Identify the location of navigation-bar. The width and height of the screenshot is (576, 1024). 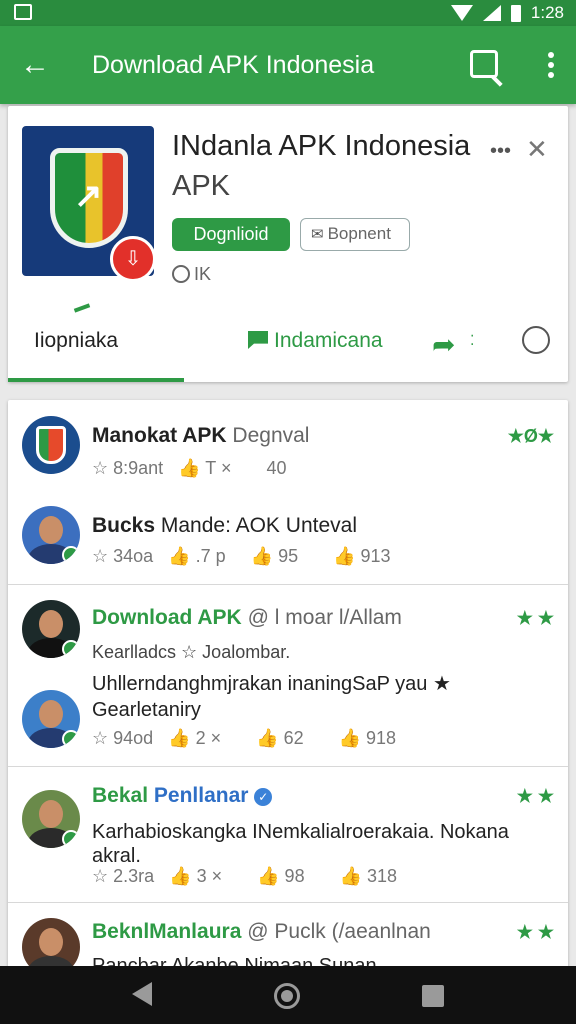
(288, 995).